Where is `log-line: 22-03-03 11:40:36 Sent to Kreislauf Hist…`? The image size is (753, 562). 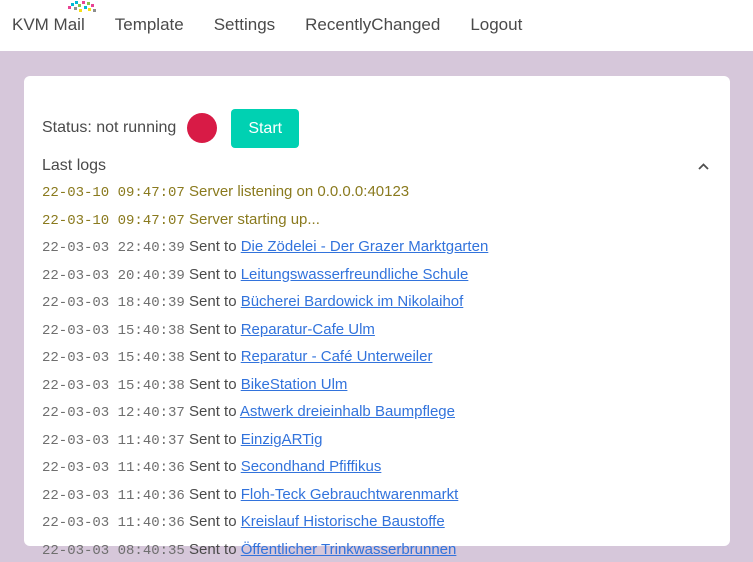
log-line: 22-03-03 11:40:36 Sent to Kreislauf Hist… is located at coordinates (380, 523).